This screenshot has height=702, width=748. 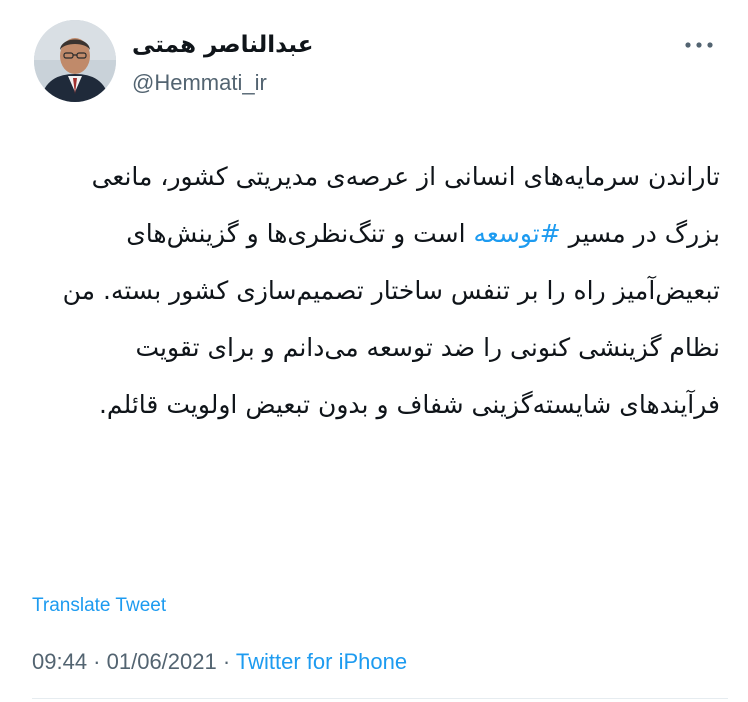 I want to click on divider, so click(x=380, y=698).